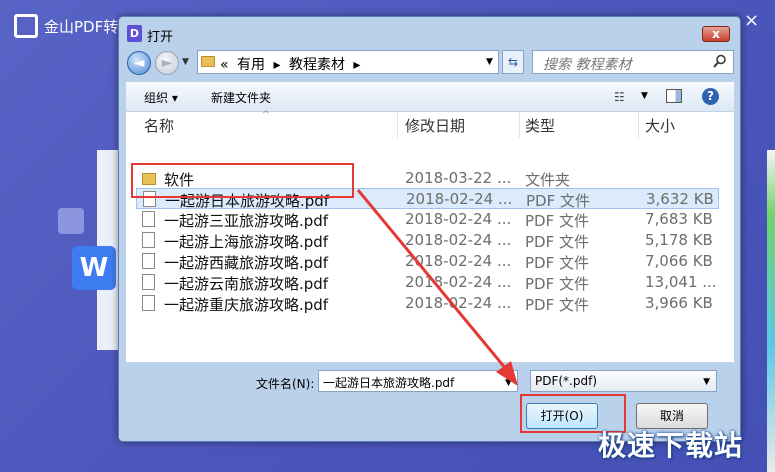 The image size is (775, 472). Describe the element at coordinates (159, 125) in the screenshot. I see `column-header-name: 名称` at that location.